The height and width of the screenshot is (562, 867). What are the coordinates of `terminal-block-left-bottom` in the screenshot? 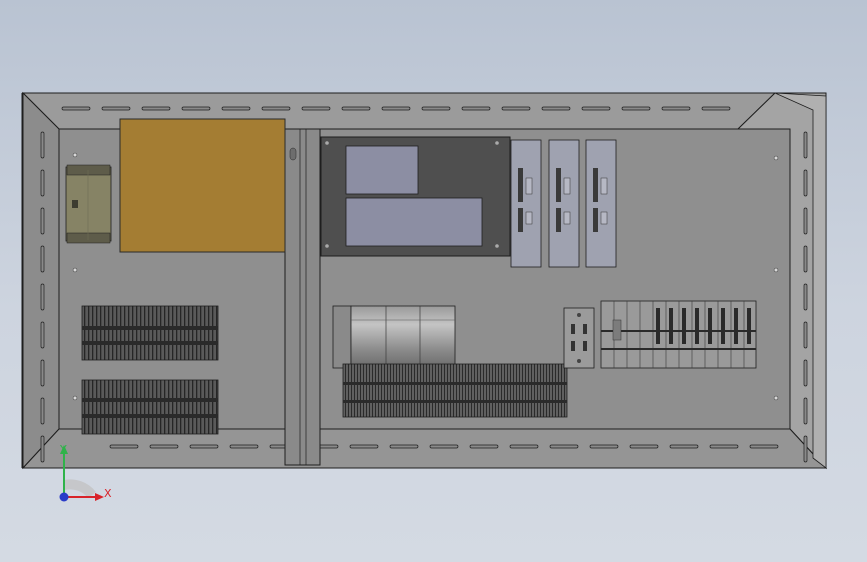 It's located at (150, 407).